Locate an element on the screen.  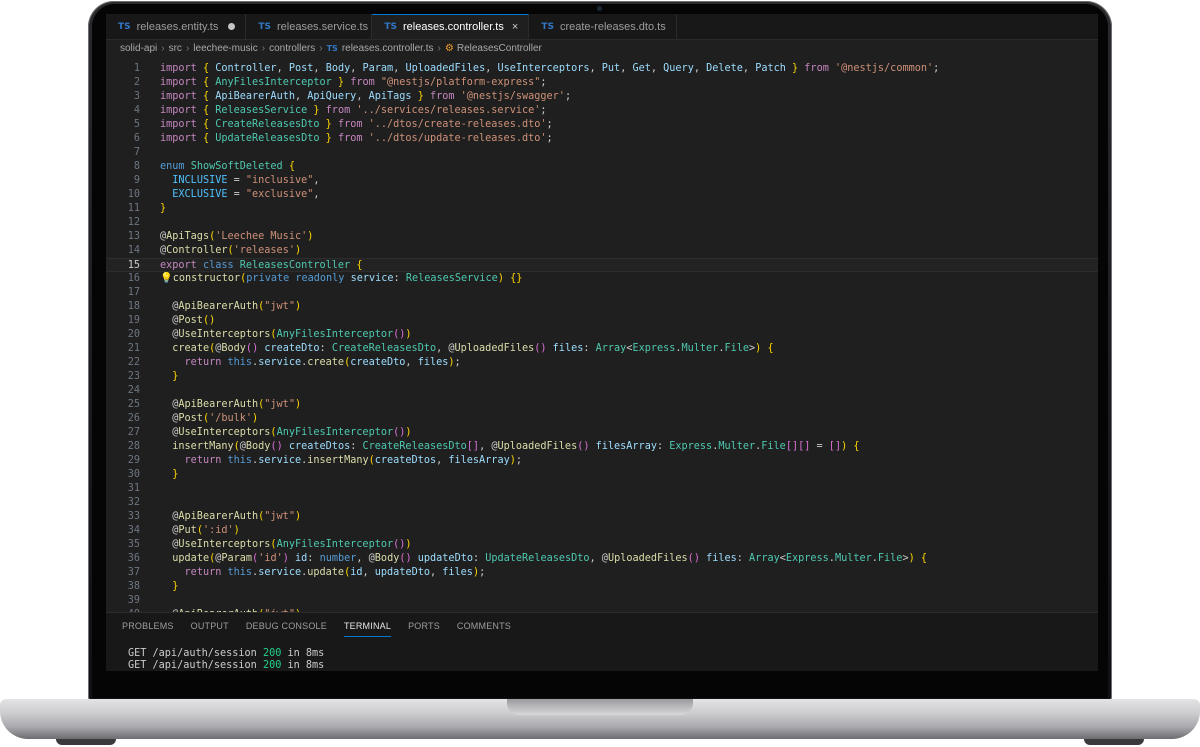
code-line: 8 enum ShowSoftDeleted { is located at coordinates (602, 167).